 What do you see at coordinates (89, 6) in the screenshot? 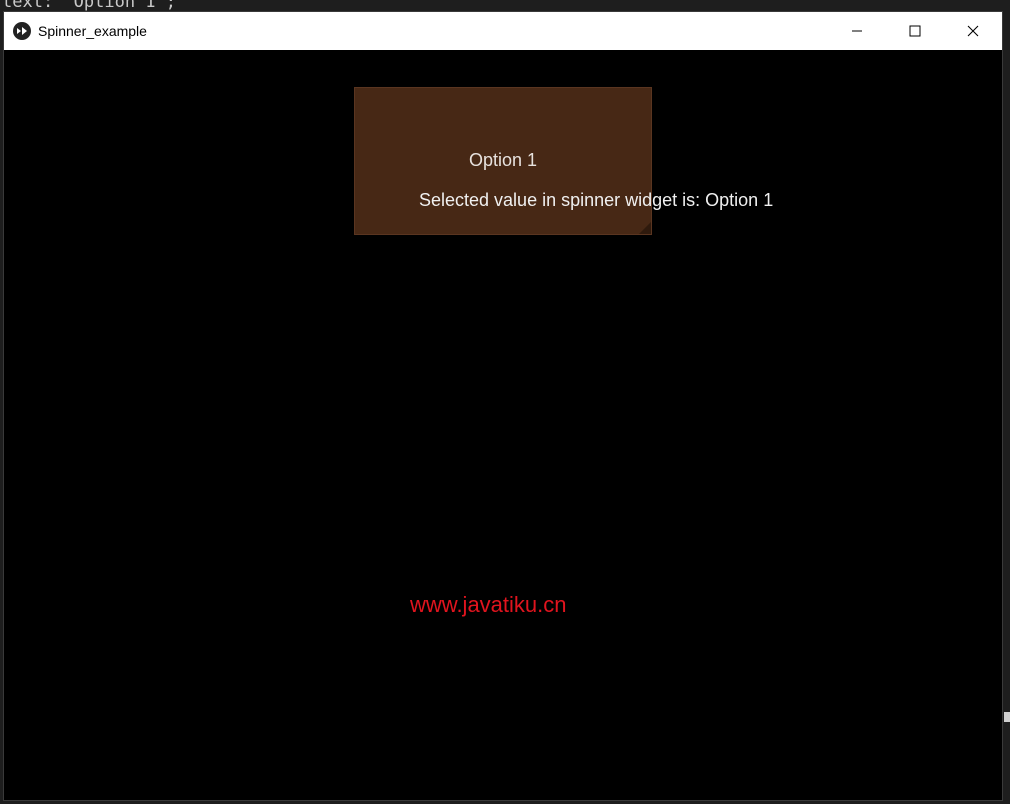
I see `background-code-text: text: 'Option 1';` at bounding box center [89, 6].